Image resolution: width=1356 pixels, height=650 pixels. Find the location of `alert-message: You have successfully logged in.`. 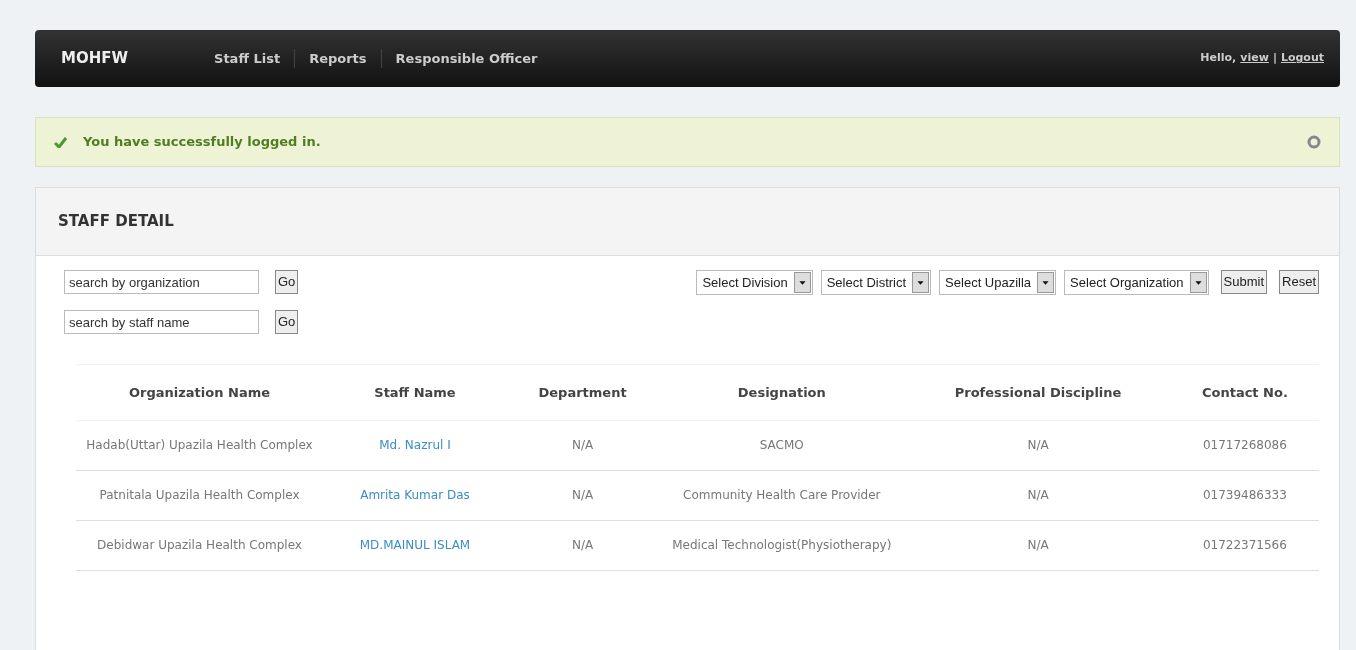

alert-message: You have successfully logged in. is located at coordinates (202, 142).